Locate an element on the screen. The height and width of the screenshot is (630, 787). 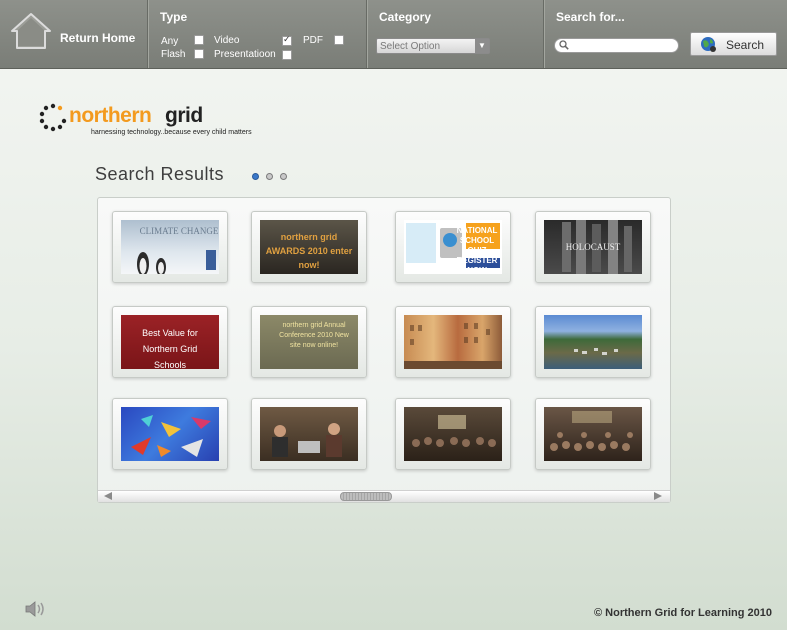
thumbnail-caption: northern grid AWARDS 2010 enter now! is located at coordinates (309, 251).